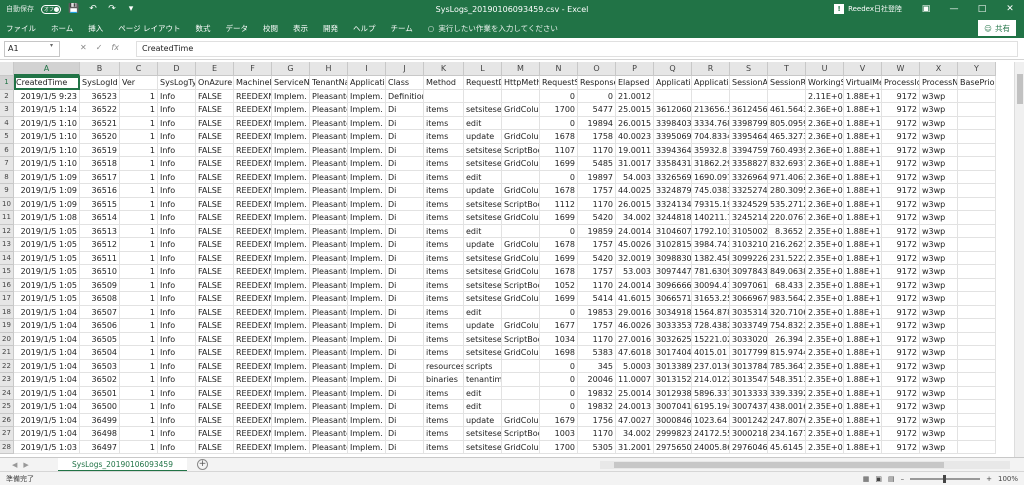 This screenshot has height=485, width=1024. Describe the element at coordinates (51, 9) in the screenshot. I see `autosave-toggle: オフ` at that location.